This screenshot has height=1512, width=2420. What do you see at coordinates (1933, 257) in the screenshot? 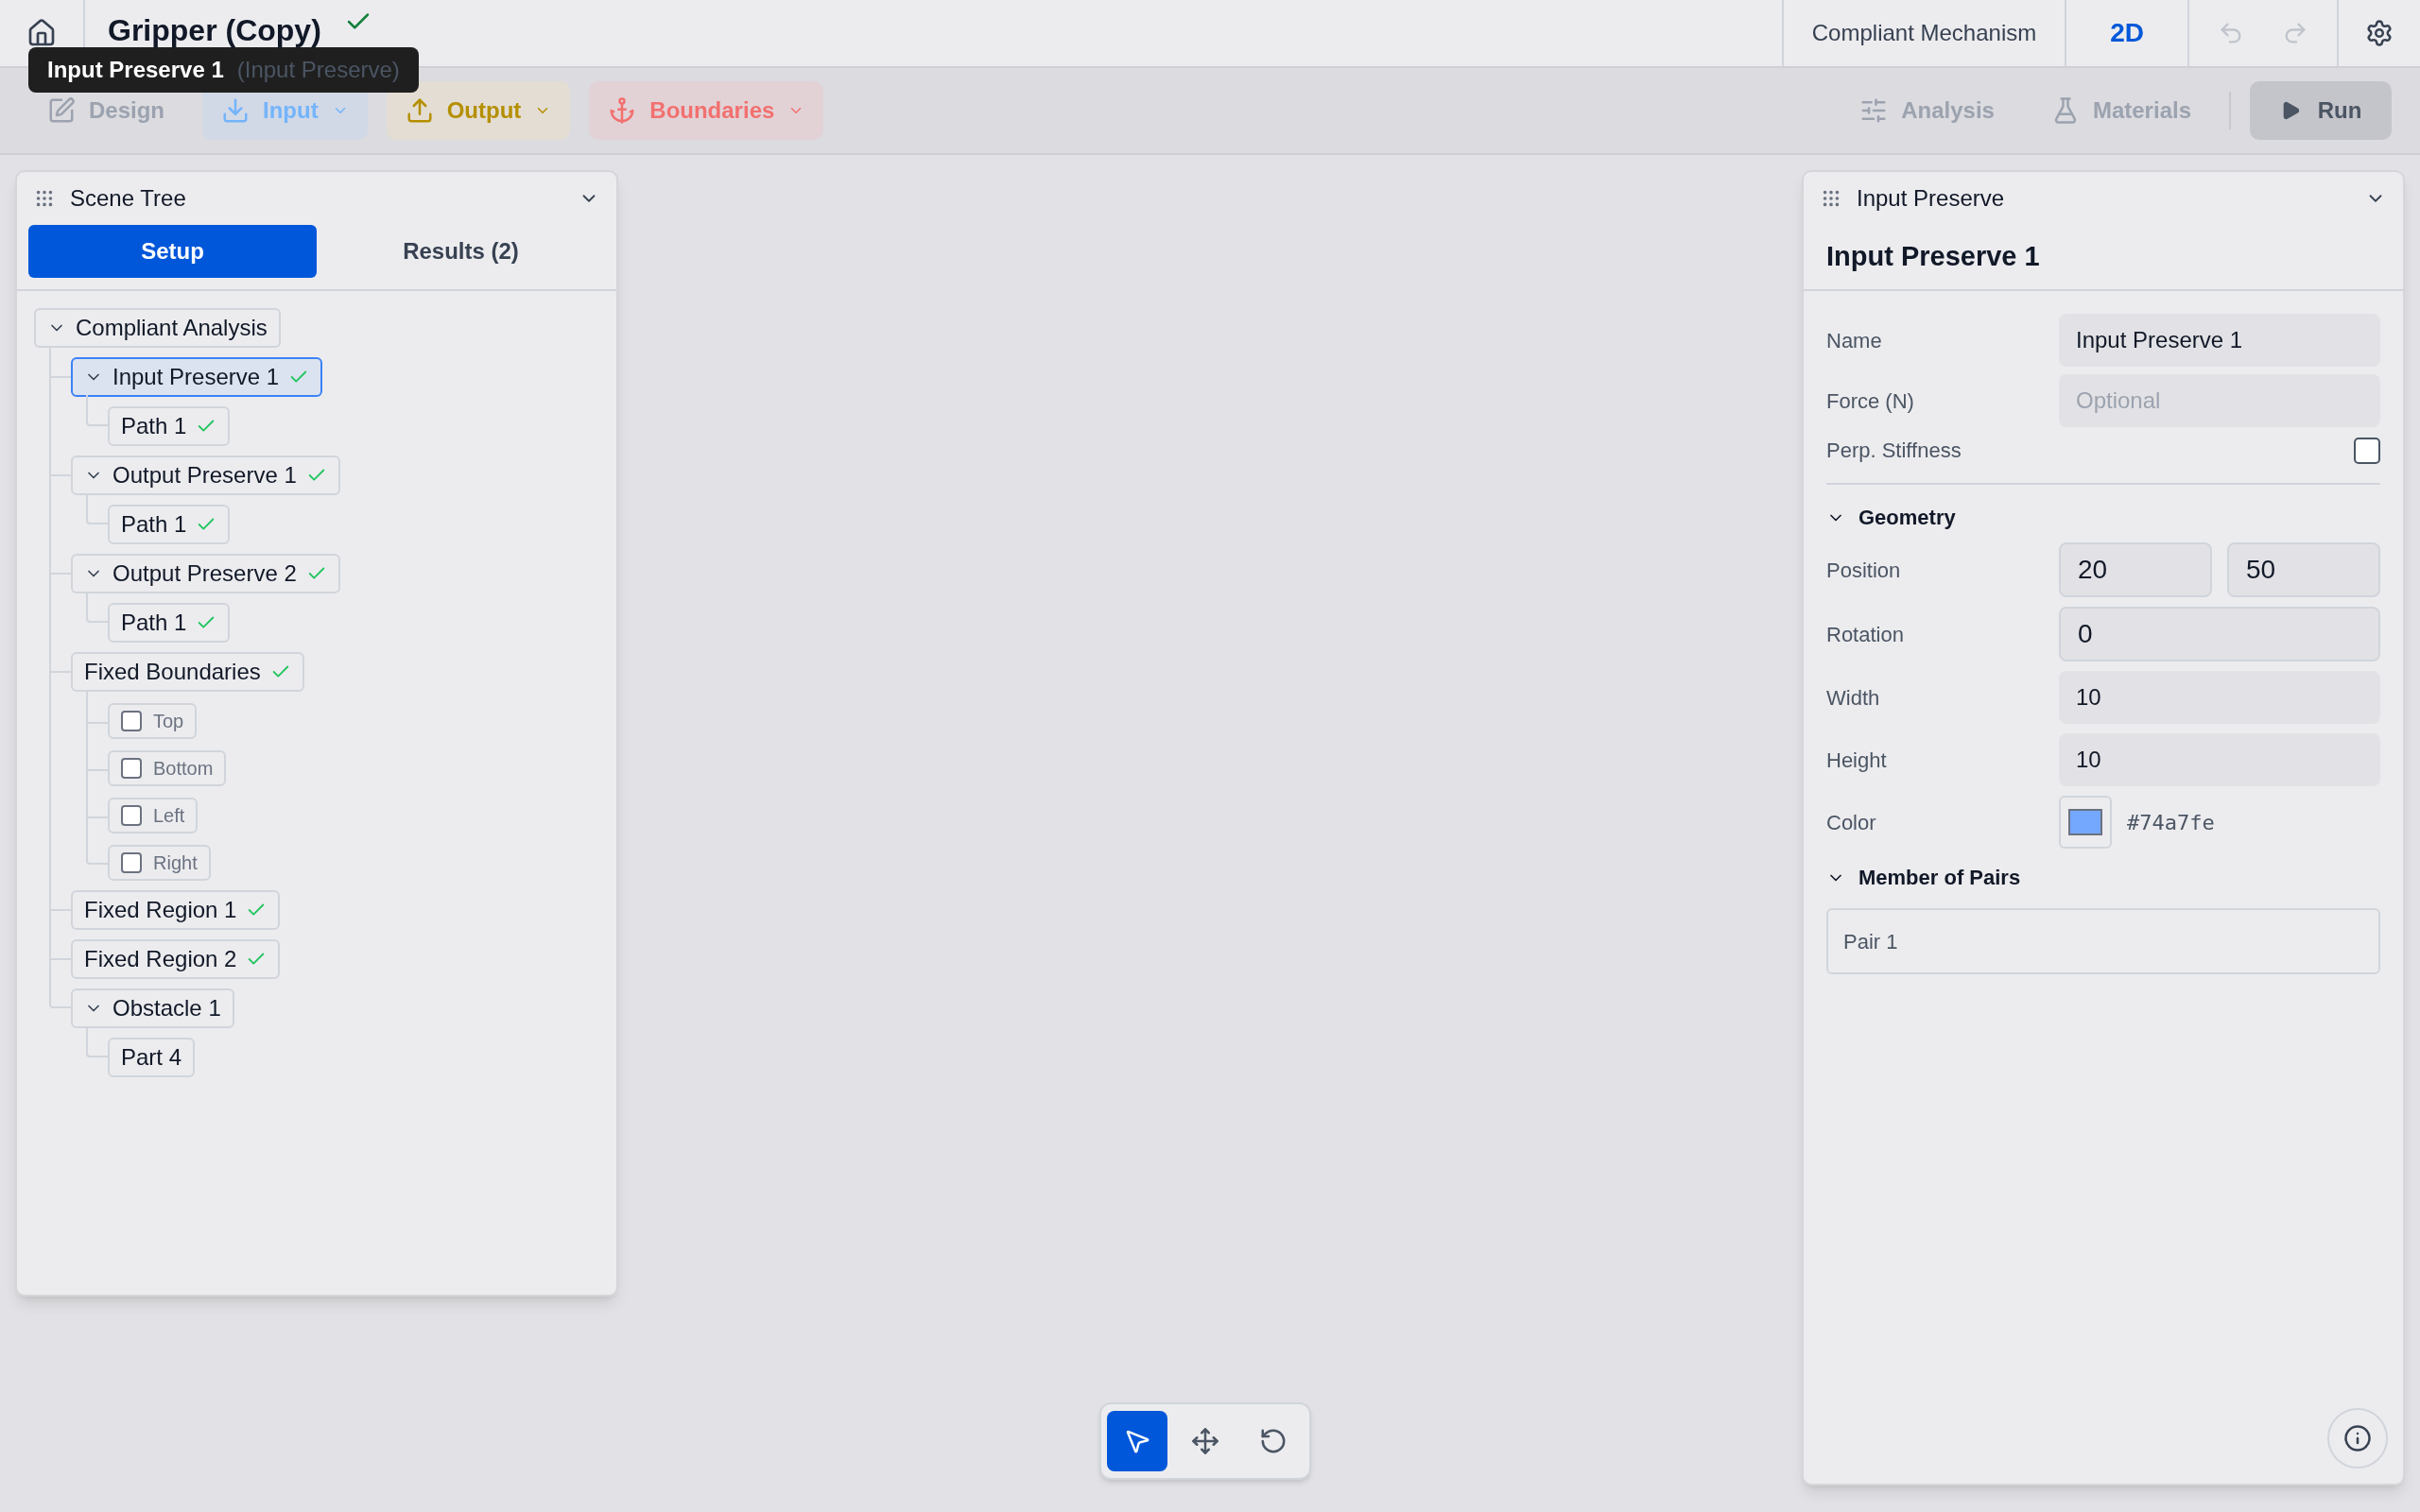
I see `properties-heading: Input Preserve 1` at bounding box center [1933, 257].